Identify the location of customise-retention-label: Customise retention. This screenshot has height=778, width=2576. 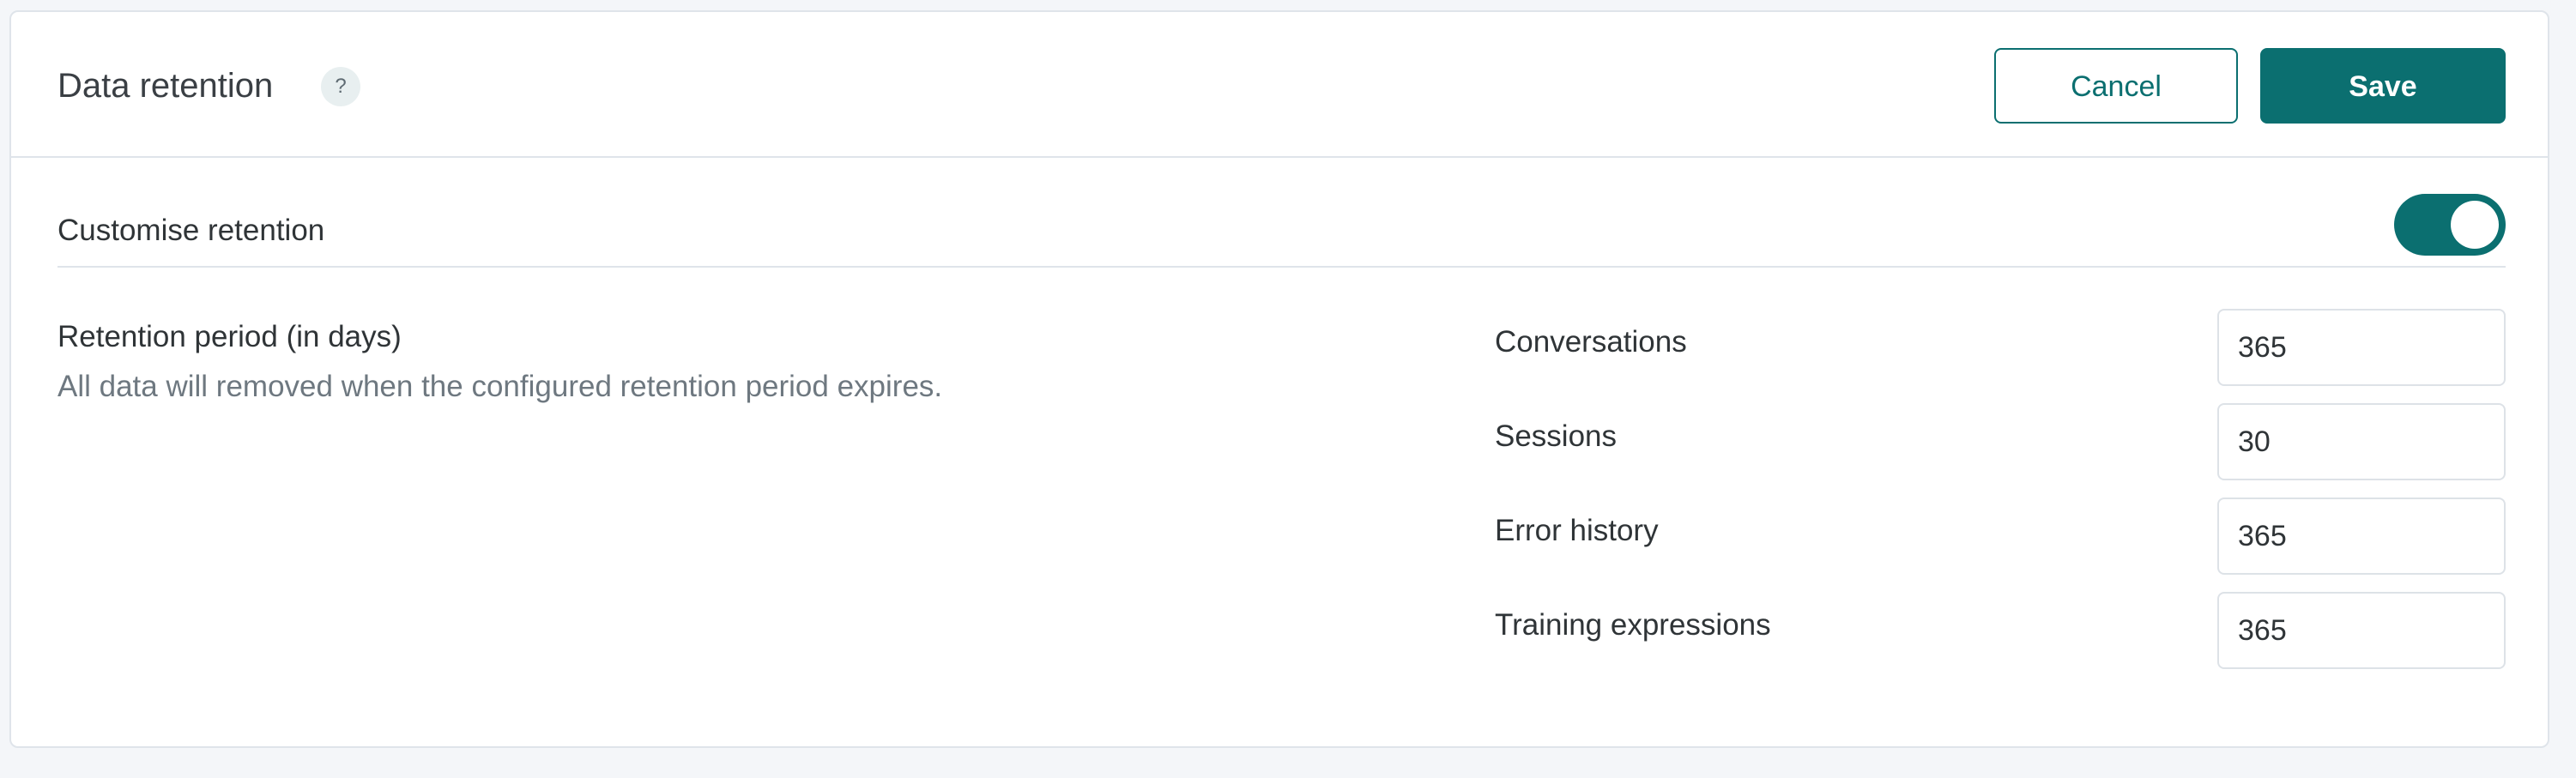
(191, 231).